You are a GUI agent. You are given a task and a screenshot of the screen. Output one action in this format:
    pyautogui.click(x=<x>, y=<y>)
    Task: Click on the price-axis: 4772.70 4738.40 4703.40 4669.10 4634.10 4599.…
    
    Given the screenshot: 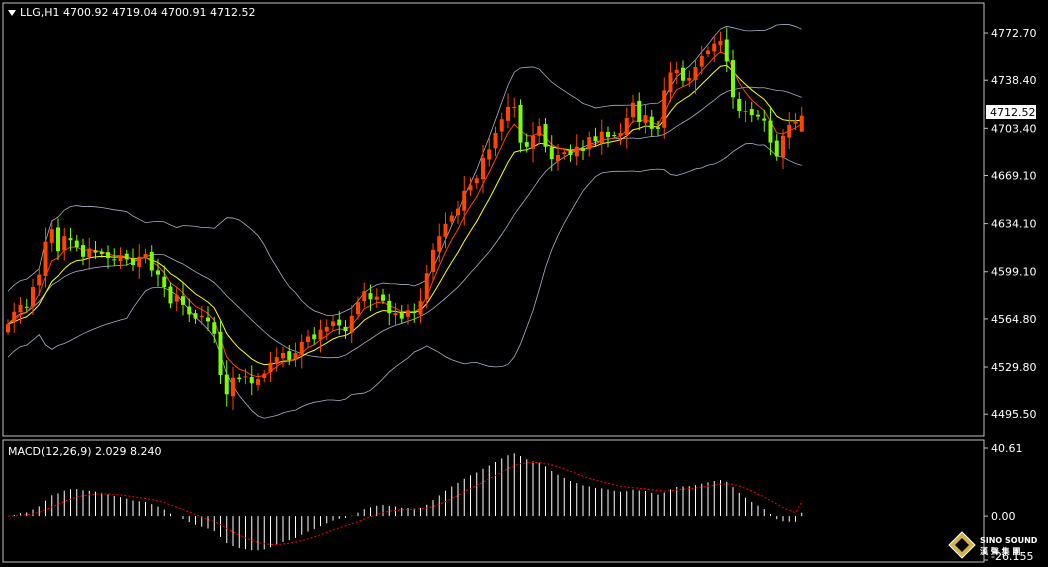 What is the action you would take?
    pyautogui.click(x=1010, y=224)
    